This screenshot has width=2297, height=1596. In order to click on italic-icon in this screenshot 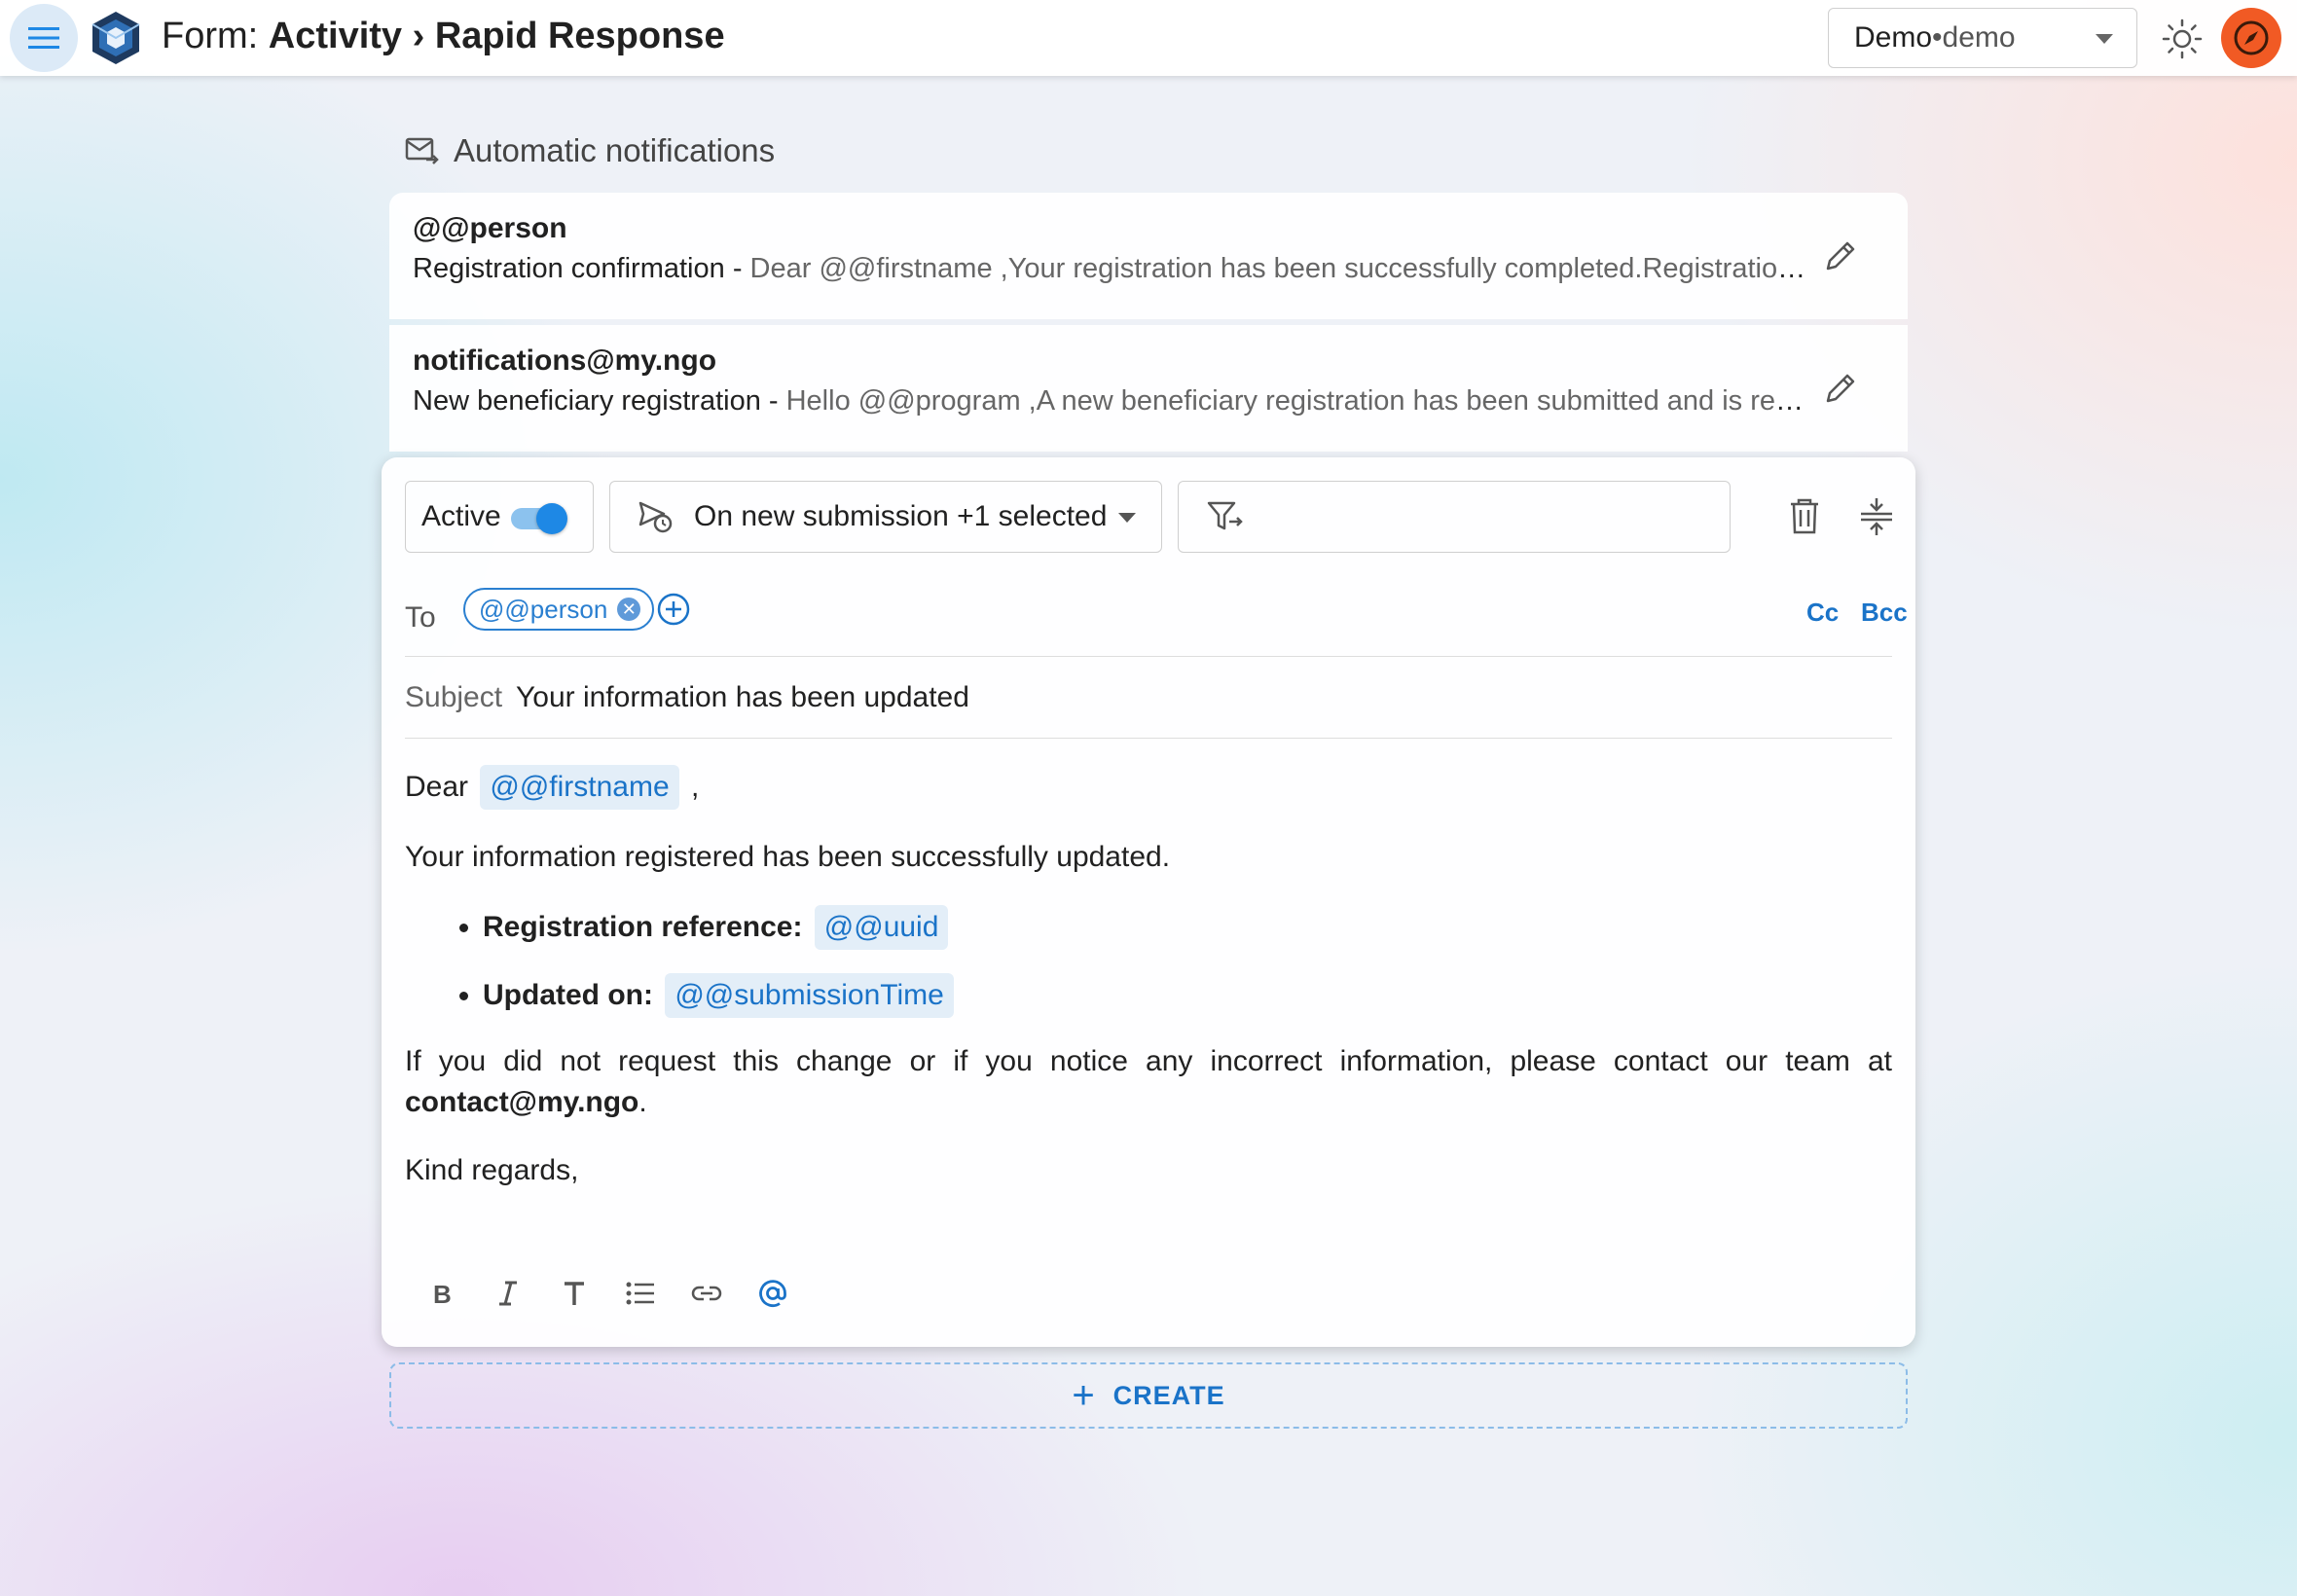, I will do `click(508, 1294)`.